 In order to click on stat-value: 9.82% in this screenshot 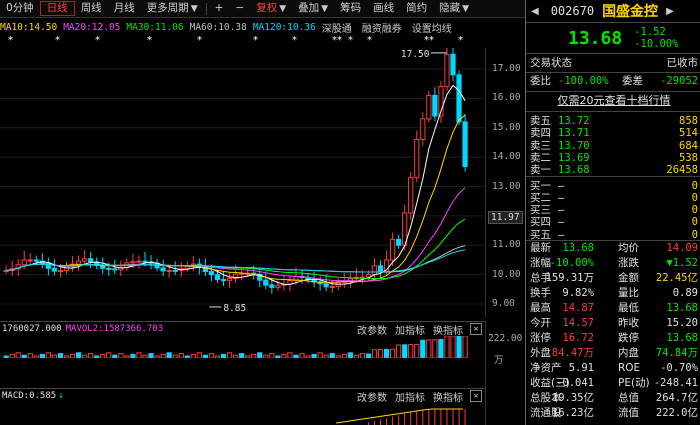, I will do `click(578, 293)`.